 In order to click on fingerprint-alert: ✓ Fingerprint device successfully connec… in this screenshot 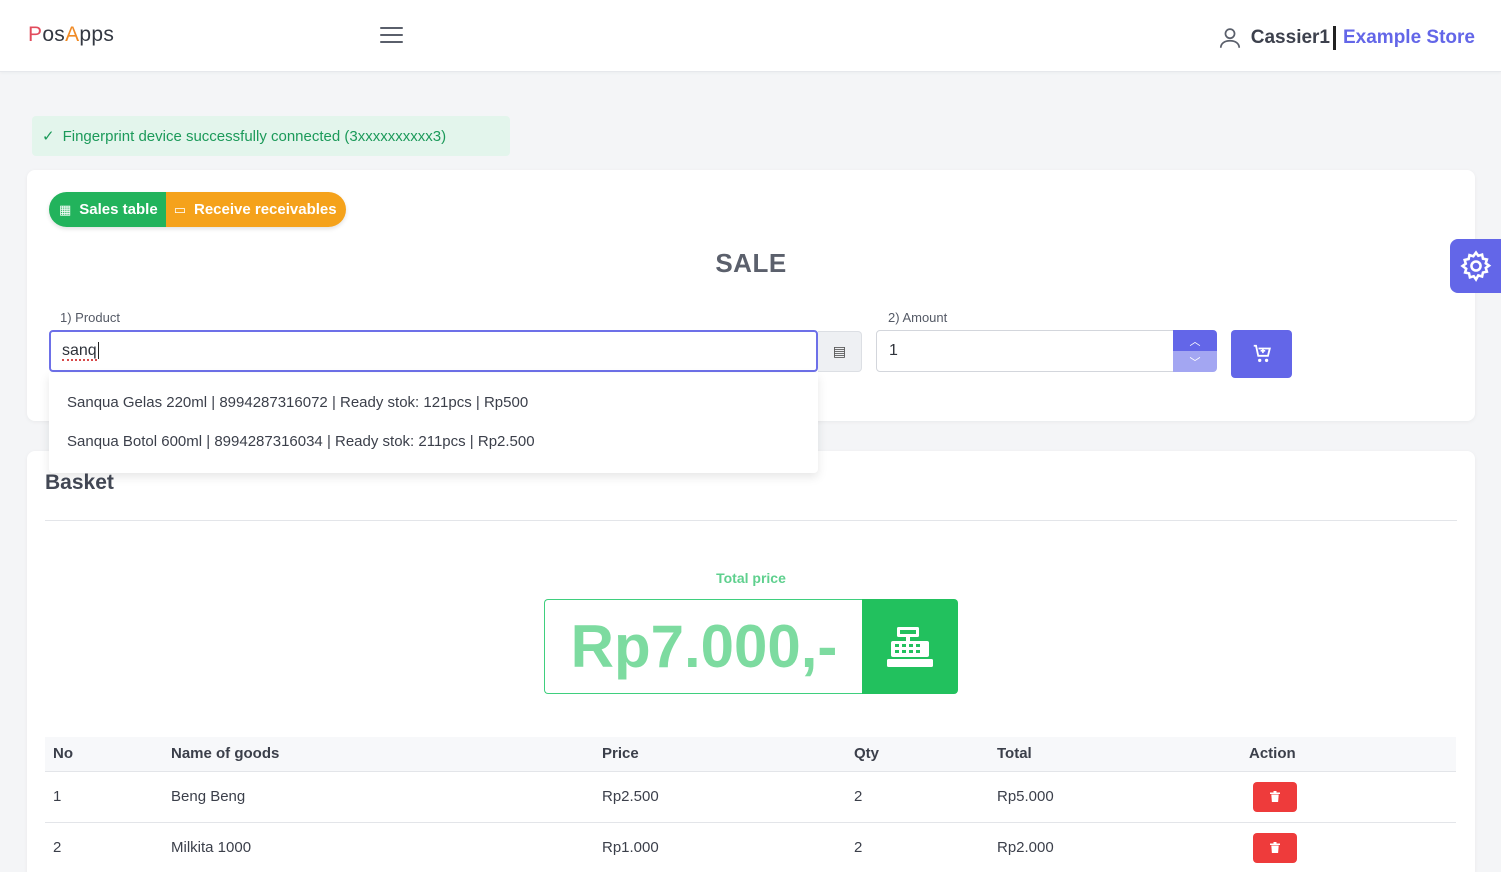, I will do `click(271, 136)`.